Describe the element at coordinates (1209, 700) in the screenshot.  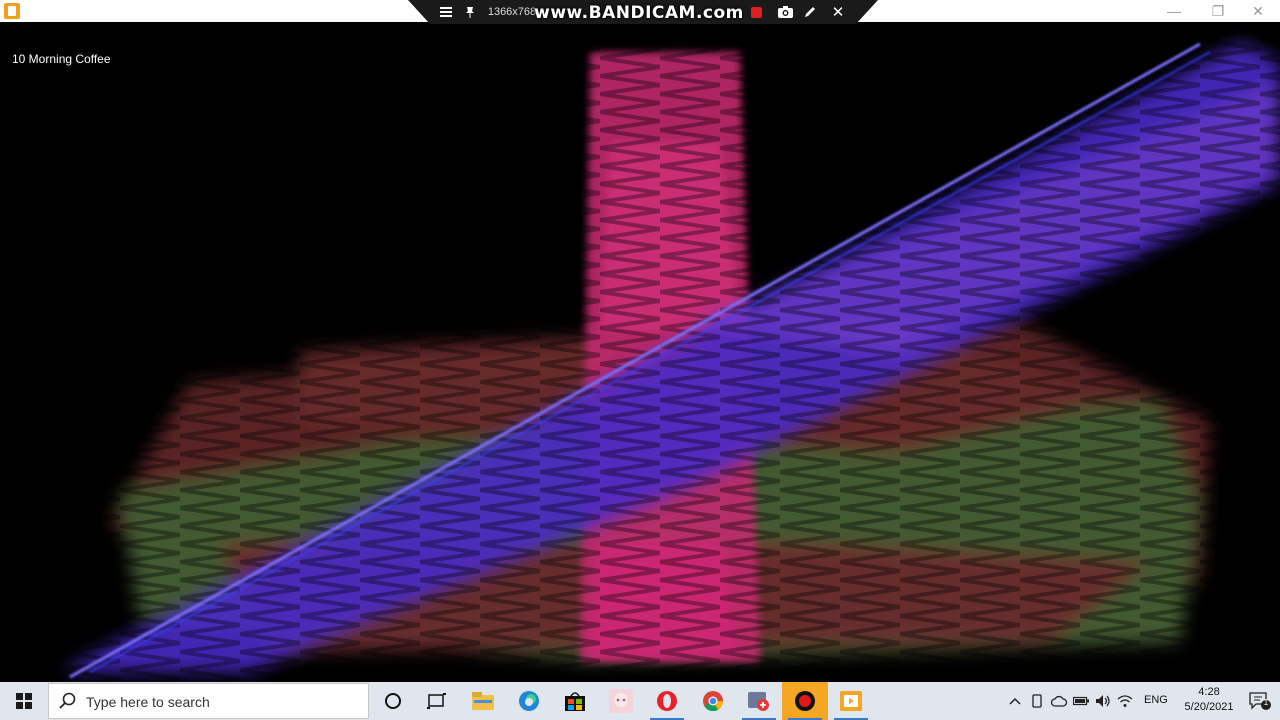
I see `clock: 4:28 5/20/2021` at that location.